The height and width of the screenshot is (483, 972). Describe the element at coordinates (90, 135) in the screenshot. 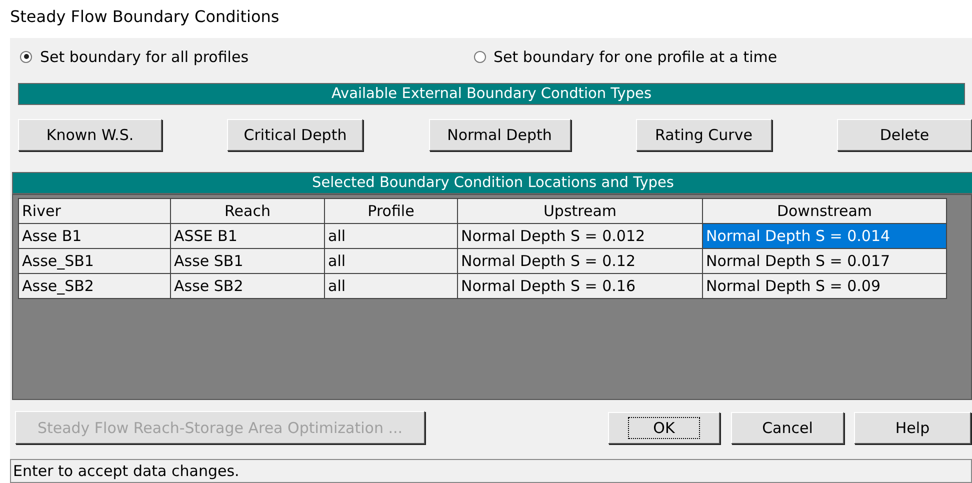

I see `type-button: Known W.S.` at that location.